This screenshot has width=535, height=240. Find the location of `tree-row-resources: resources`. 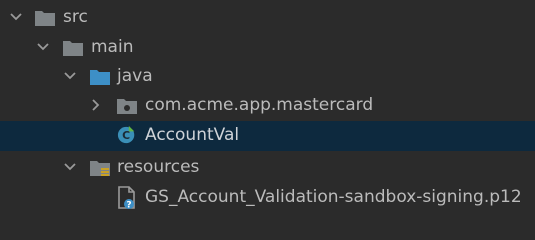

tree-row-resources: resources is located at coordinates (267, 168).